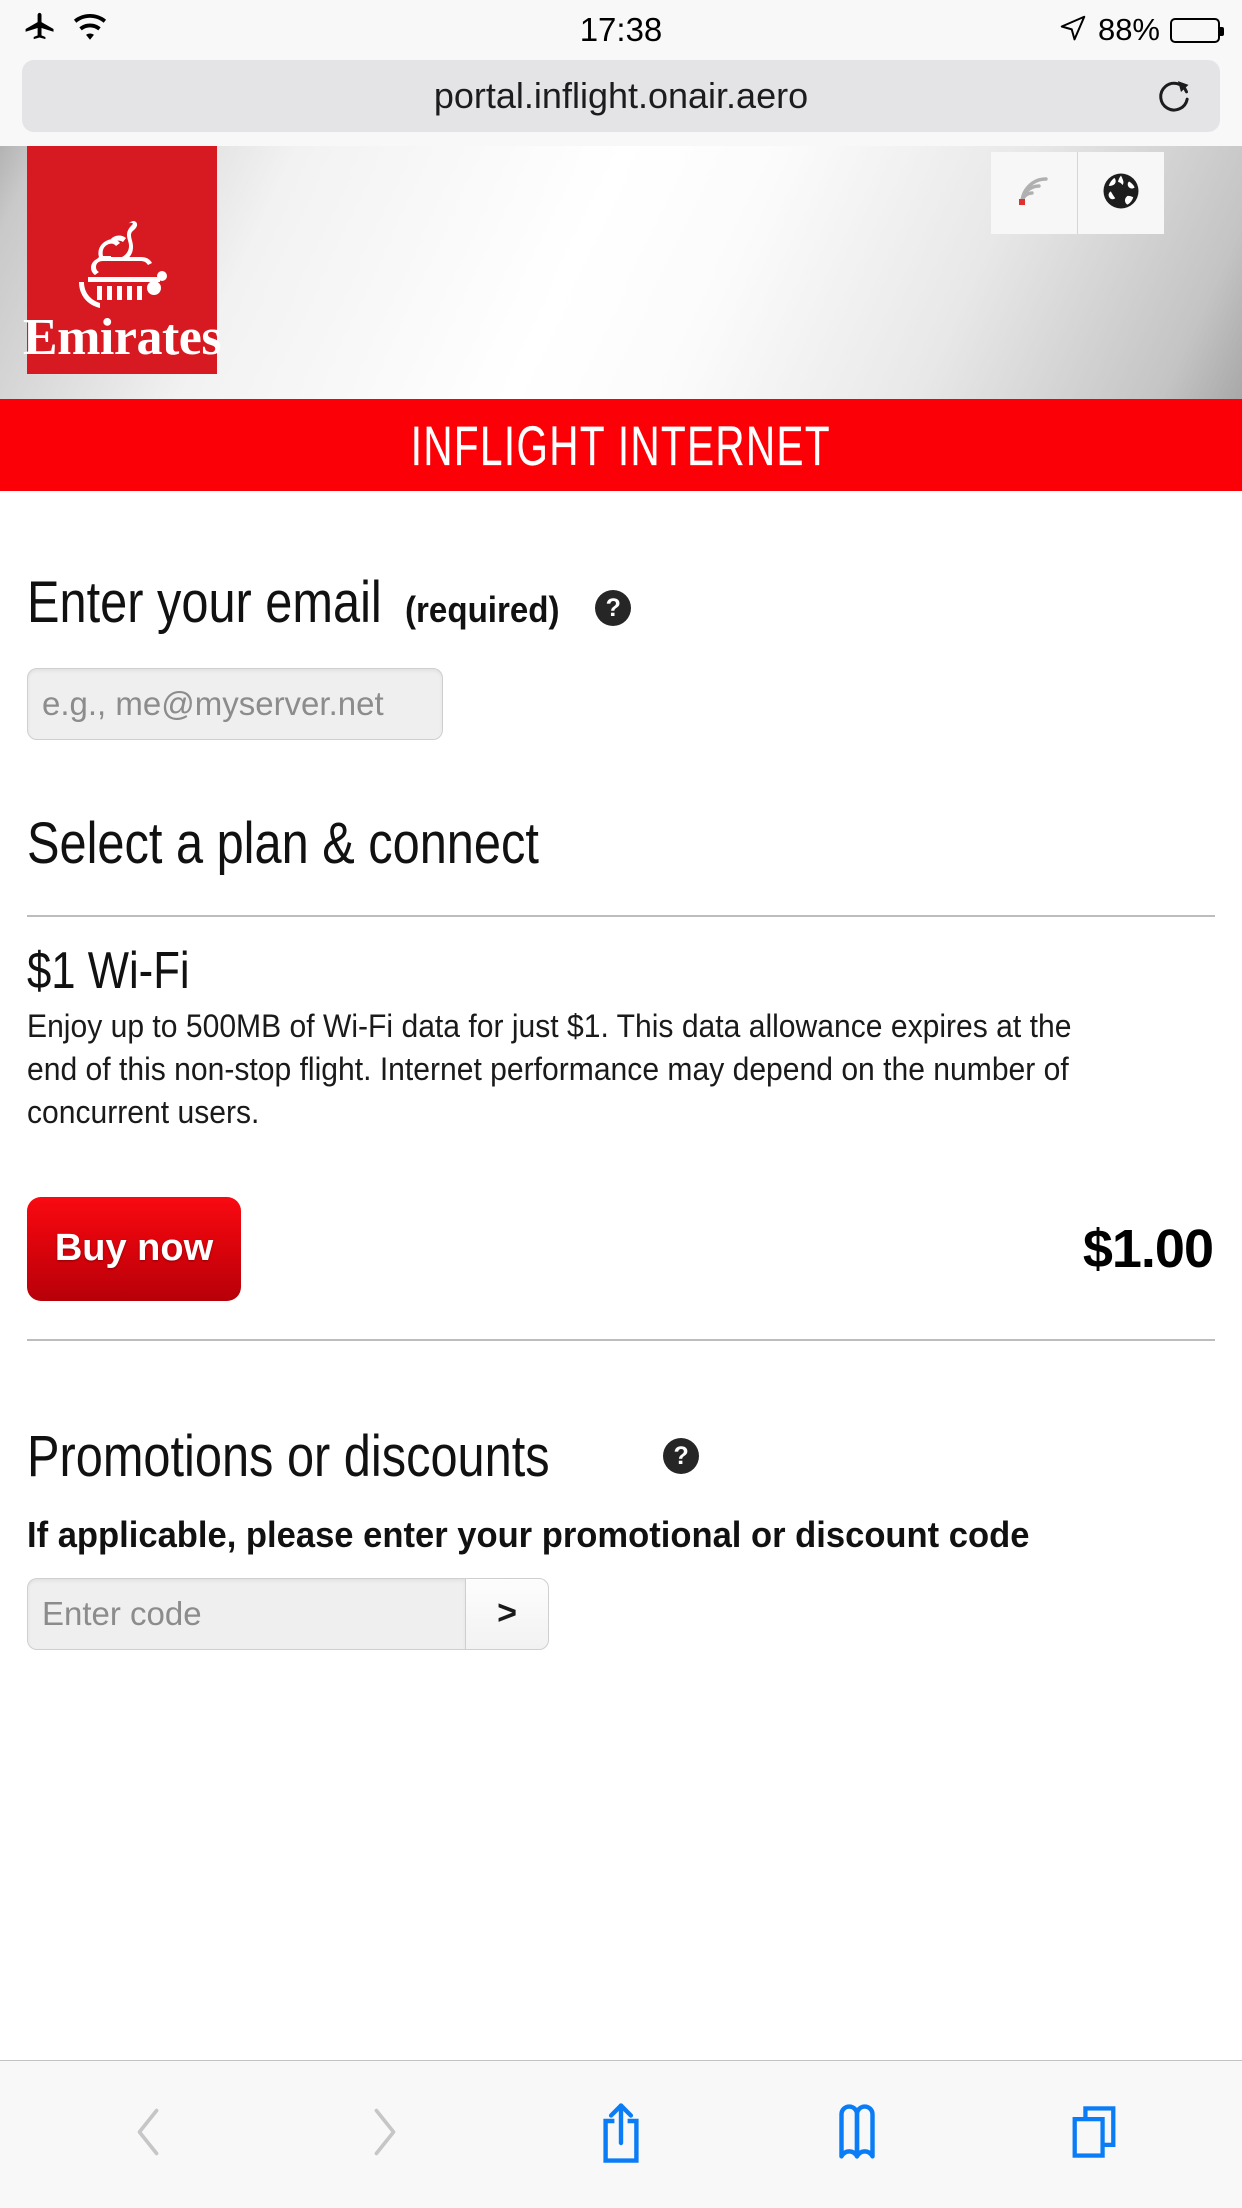  I want to click on header-buttons, so click(1077, 193).